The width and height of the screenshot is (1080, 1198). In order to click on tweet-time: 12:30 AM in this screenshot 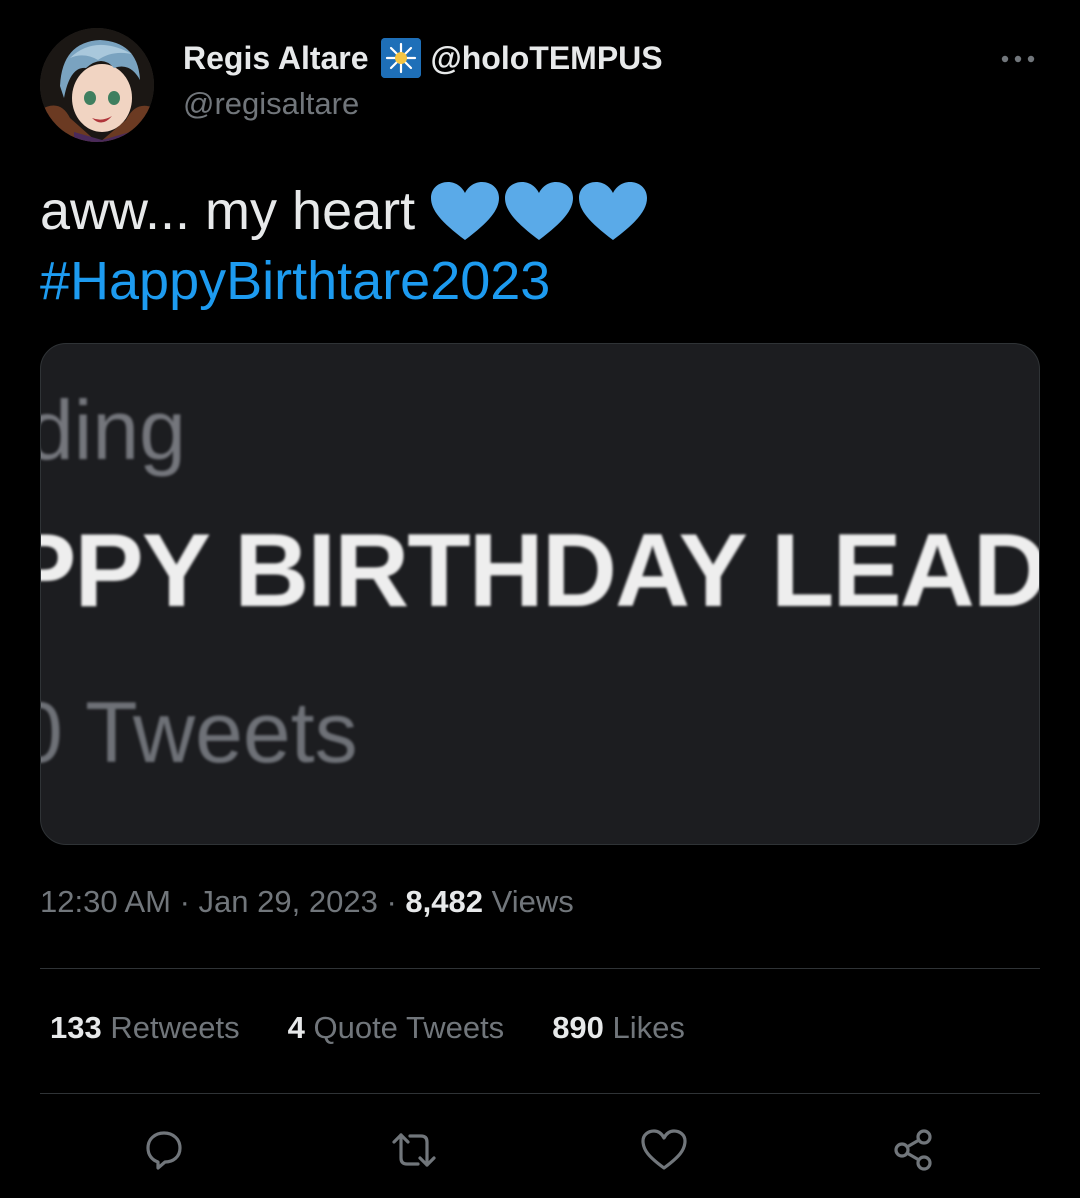, I will do `click(105, 901)`.